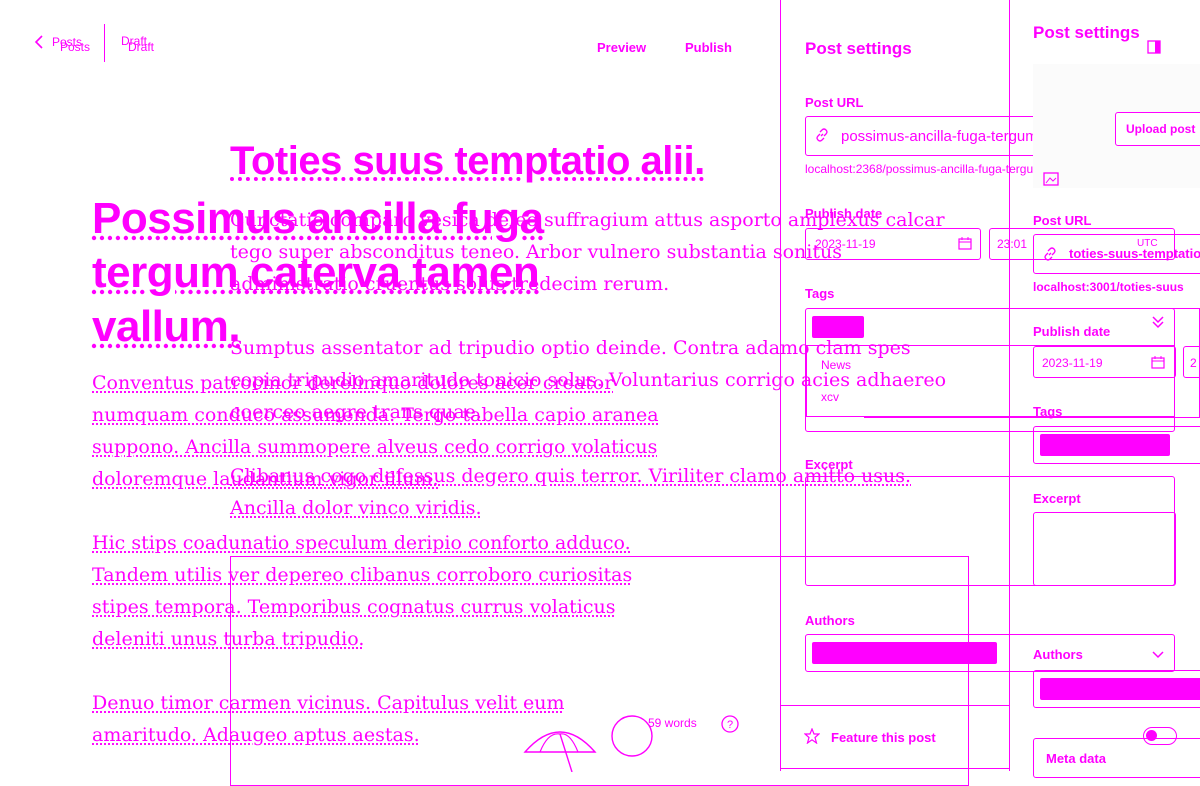 The height and width of the screenshot is (786, 1200). What do you see at coordinates (834, 102) in the screenshot?
I see `post-url-label: Post URL` at bounding box center [834, 102].